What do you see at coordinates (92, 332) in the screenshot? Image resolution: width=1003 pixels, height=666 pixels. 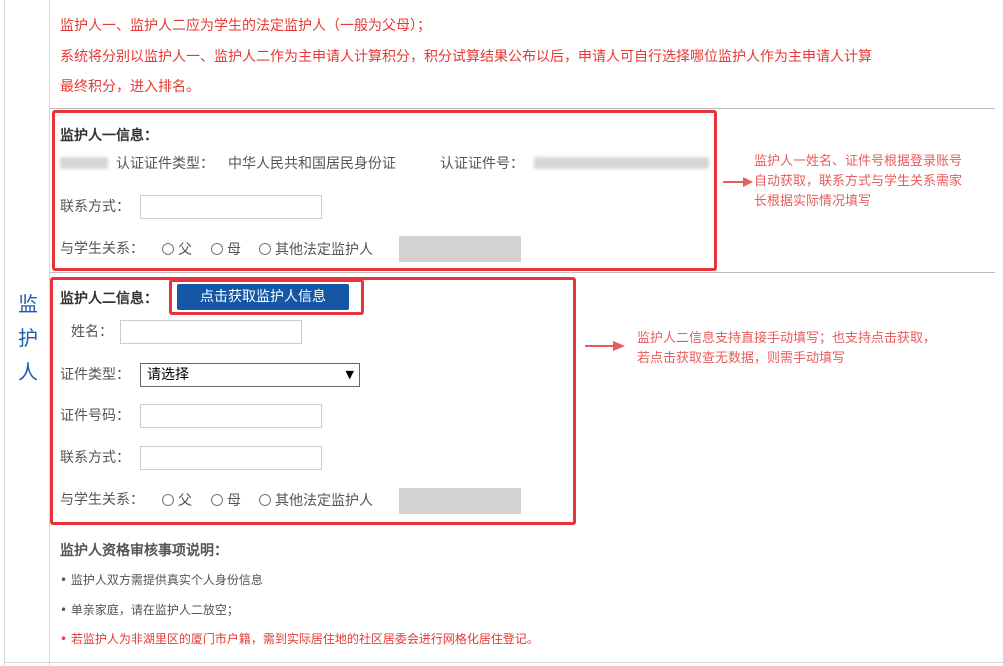 I see `guardian2-name-label: 姓名：` at bounding box center [92, 332].